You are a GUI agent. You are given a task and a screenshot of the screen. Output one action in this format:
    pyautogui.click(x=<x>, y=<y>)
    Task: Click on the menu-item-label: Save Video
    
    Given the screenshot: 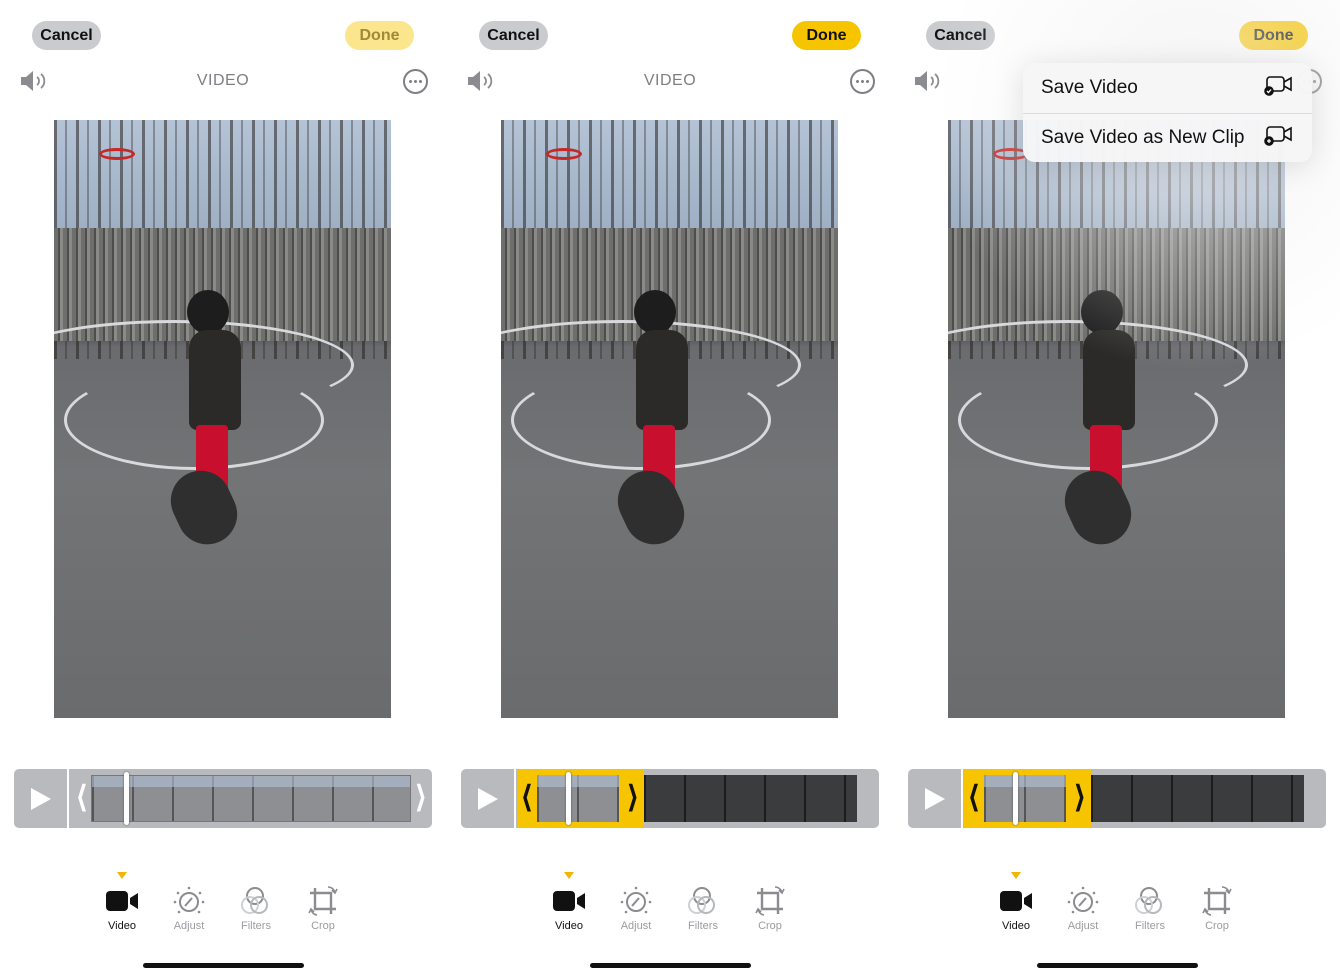 What is the action you would take?
    pyautogui.click(x=1089, y=87)
    